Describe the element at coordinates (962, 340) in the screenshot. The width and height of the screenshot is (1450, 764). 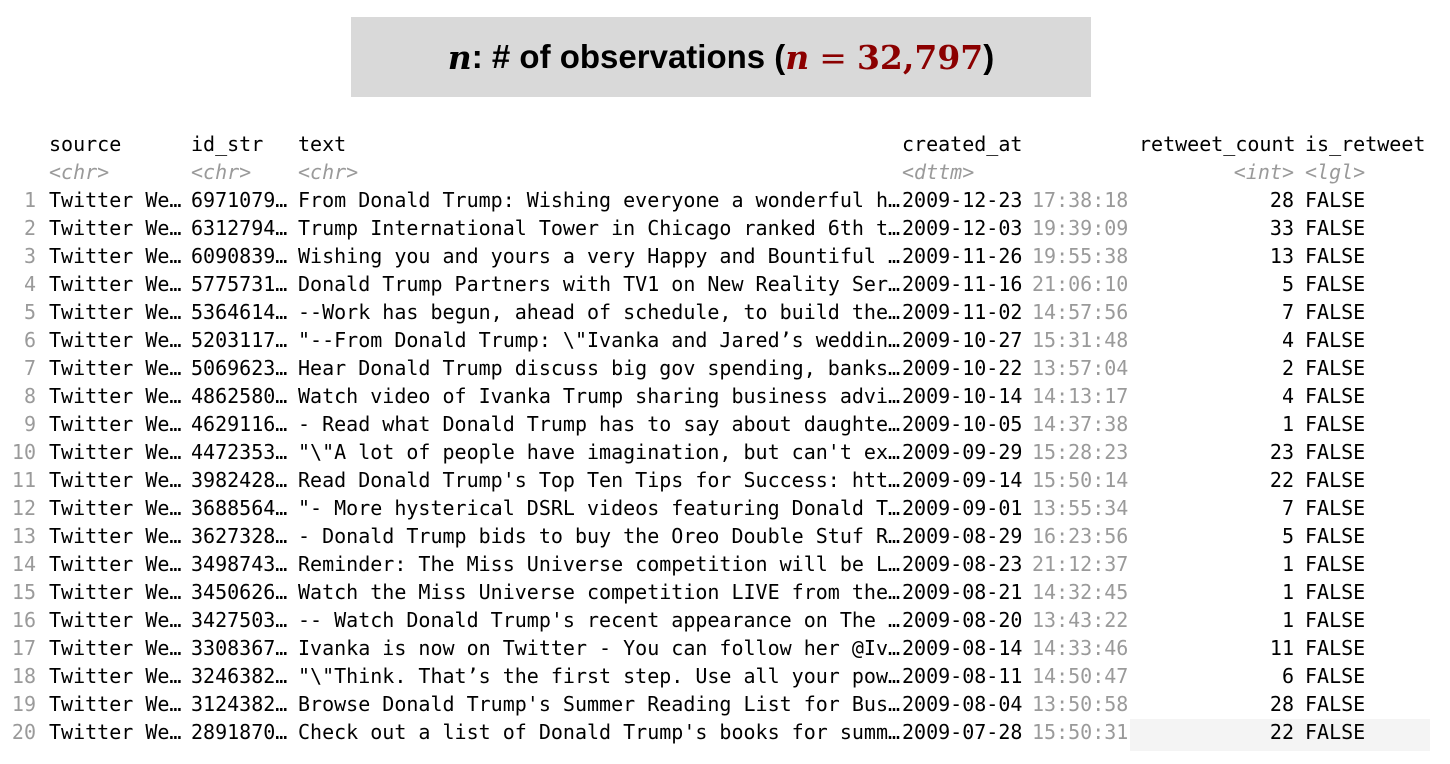
I see `cell-date: 2009-10-27` at that location.